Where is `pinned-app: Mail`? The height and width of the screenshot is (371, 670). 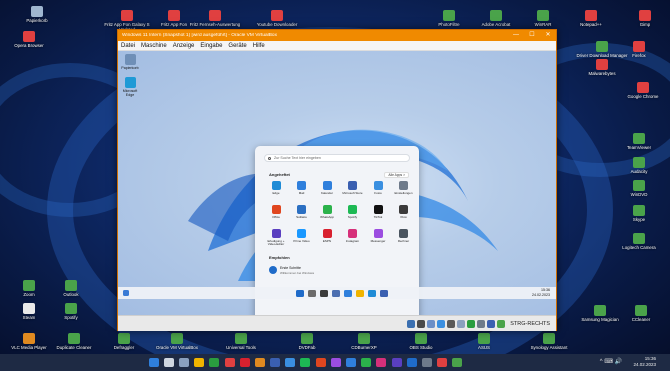 pinned-app: Mail is located at coordinates (302, 188).